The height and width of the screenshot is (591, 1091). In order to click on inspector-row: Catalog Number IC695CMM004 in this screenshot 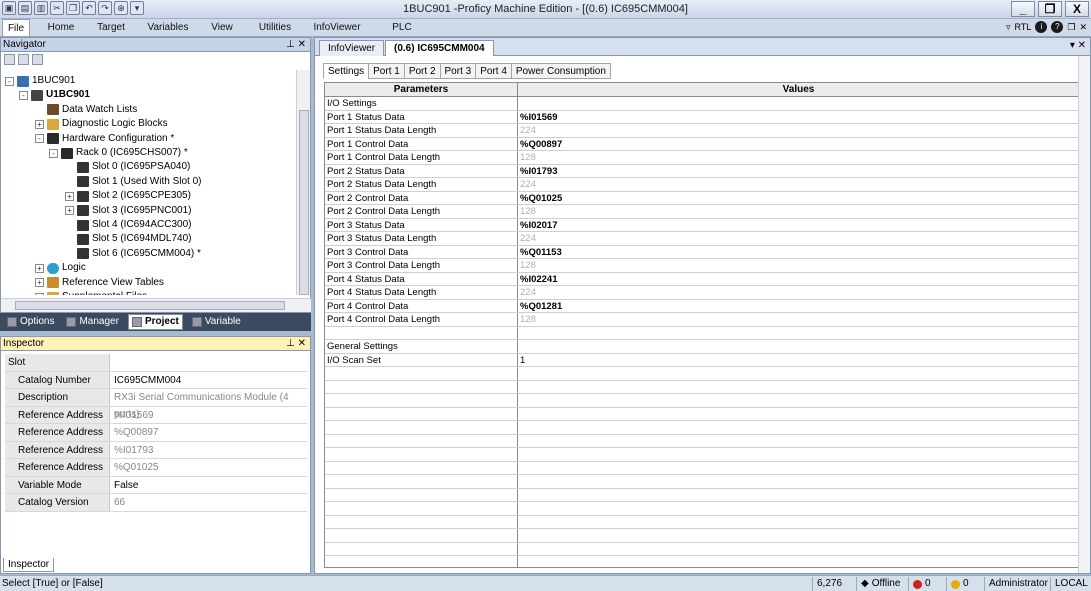, I will do `click(156, 380)`.